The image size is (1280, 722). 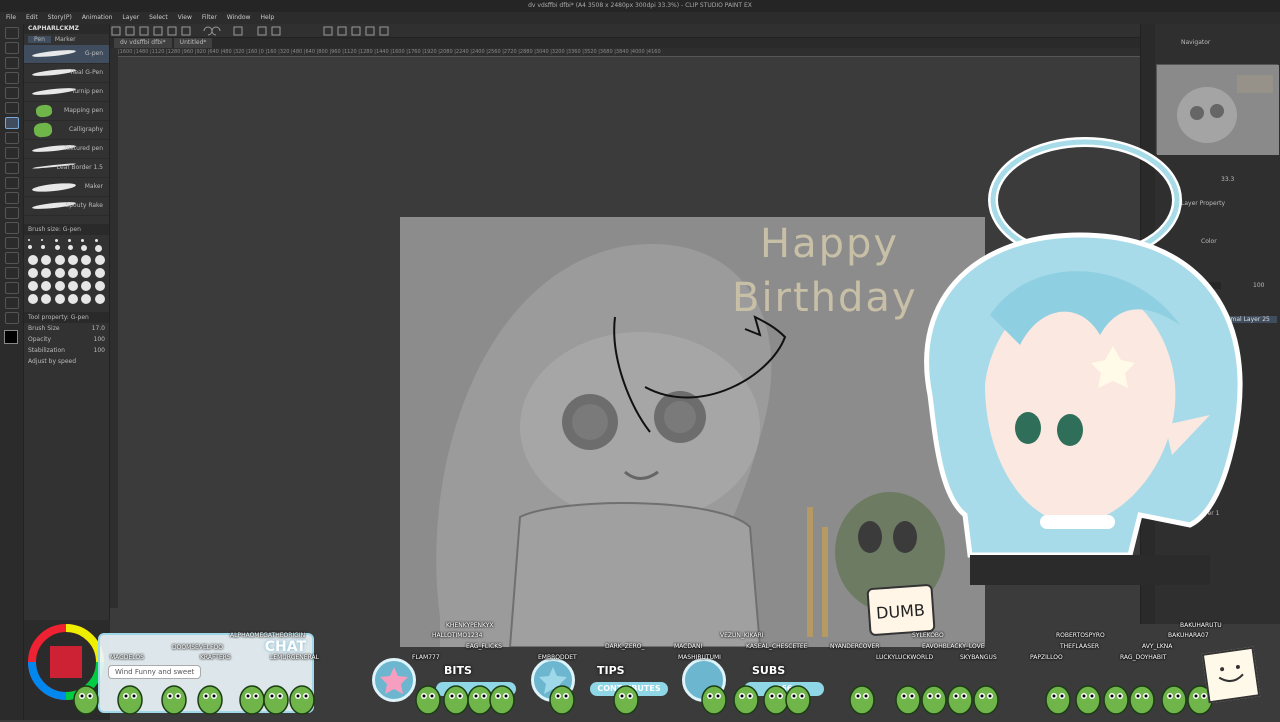 I want to click on tab-document-2: Untitled*, so click(x=193, y=43).